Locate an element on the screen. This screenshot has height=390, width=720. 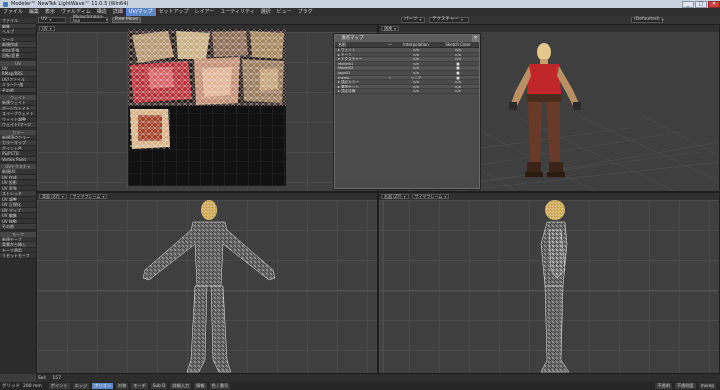
bottom-right-control: mxrep is located at coordinates (707, 386).